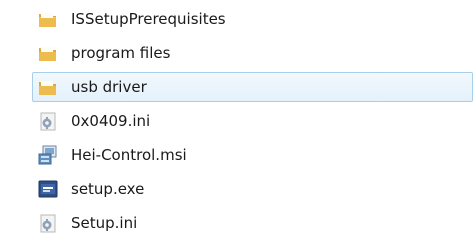  What do you see at coordinates (111, 121) in the screenshot?
I see `file-item-name: 0x0409.ini` at bounding box center [111, 121].